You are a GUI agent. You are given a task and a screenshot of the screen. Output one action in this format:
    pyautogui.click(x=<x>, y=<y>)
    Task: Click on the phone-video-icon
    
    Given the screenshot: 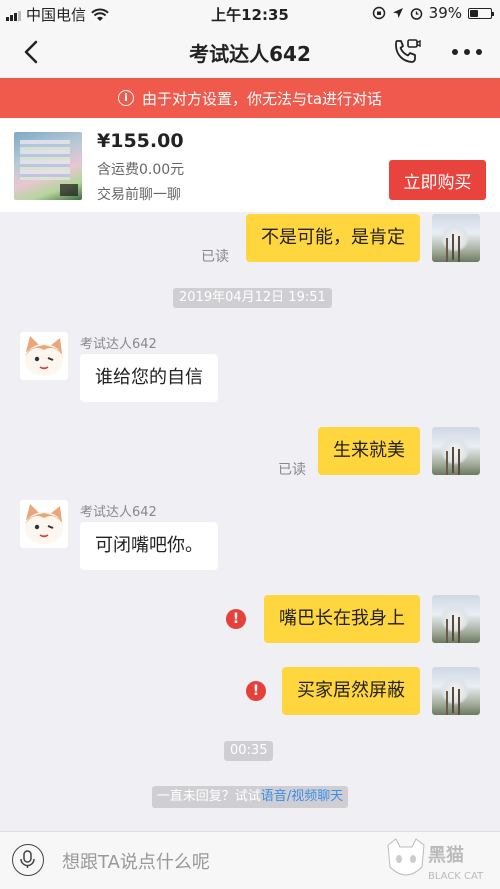 What is the action you would take?
    pyautogui.click(x=406, y=52)
    